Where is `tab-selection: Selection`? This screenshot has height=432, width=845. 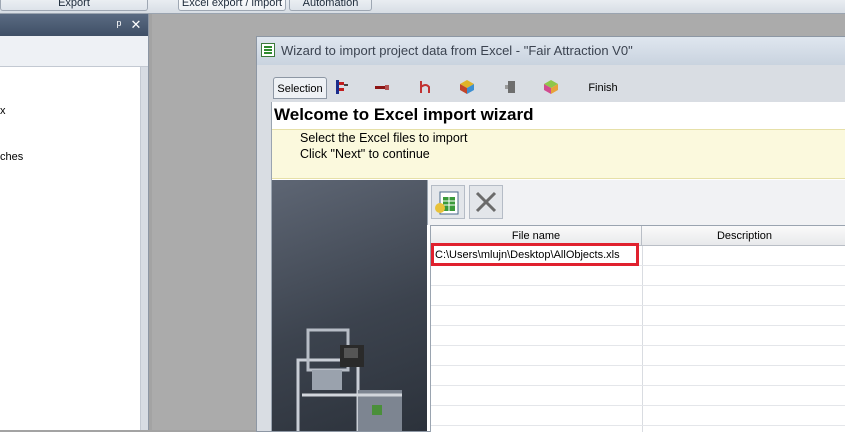 tab-selection: Selection is located at coordinates (300, 88).